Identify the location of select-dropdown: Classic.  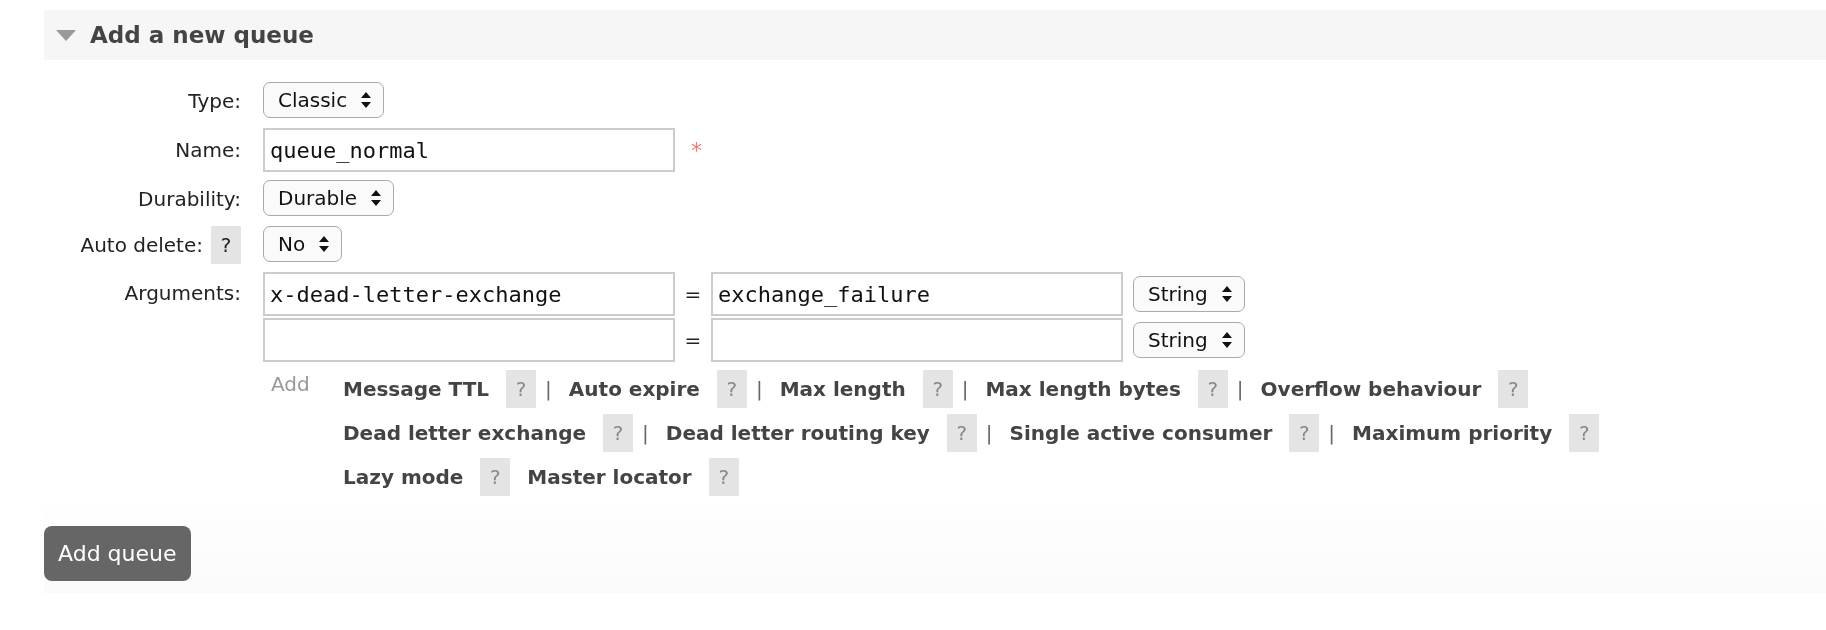
(324, 100).